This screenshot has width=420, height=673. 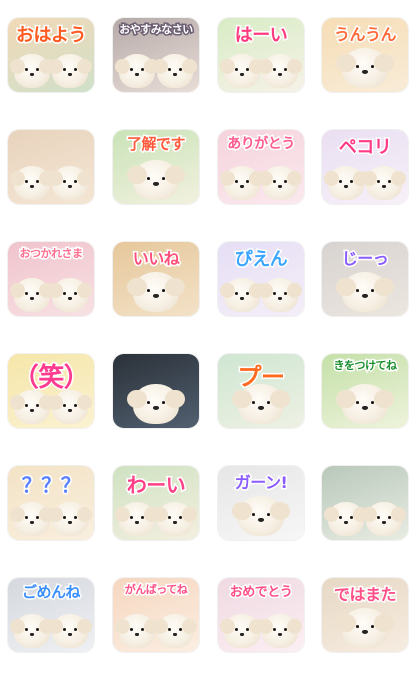 What do you see at coordinates (51, 592) in the screenshot?
I see `sticker-caption: ごめんね` at bounding box center [51, 592].